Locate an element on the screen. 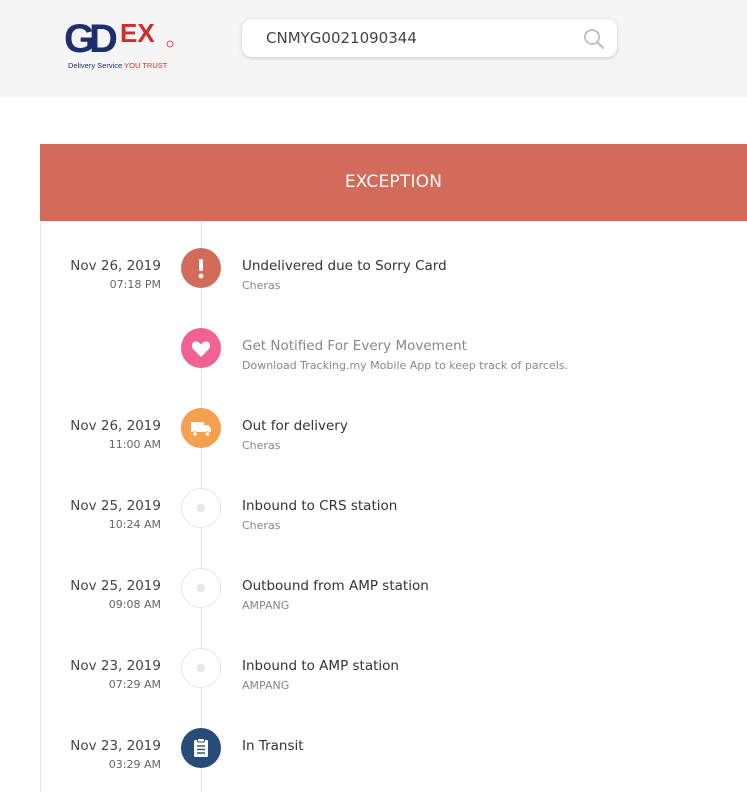 The image size is (747, 798). event-title: Inbound to AMP station is located at coordinates (320, 666).